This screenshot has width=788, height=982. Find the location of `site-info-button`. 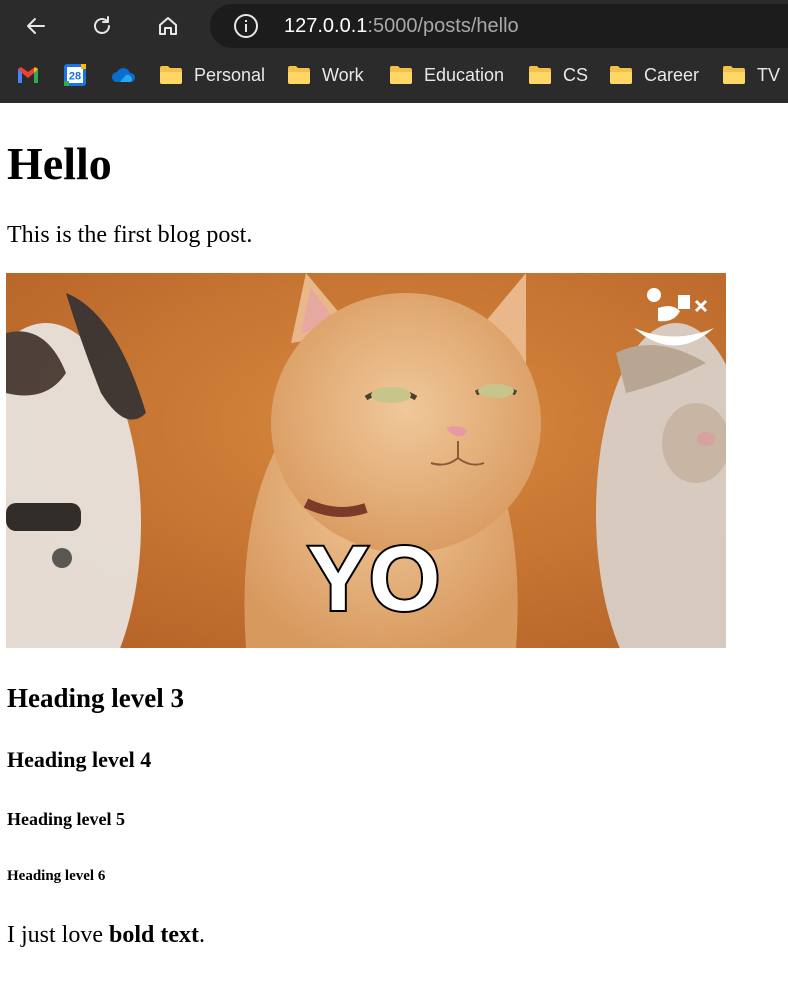

site-info-button is located at coordinates (246, 26).